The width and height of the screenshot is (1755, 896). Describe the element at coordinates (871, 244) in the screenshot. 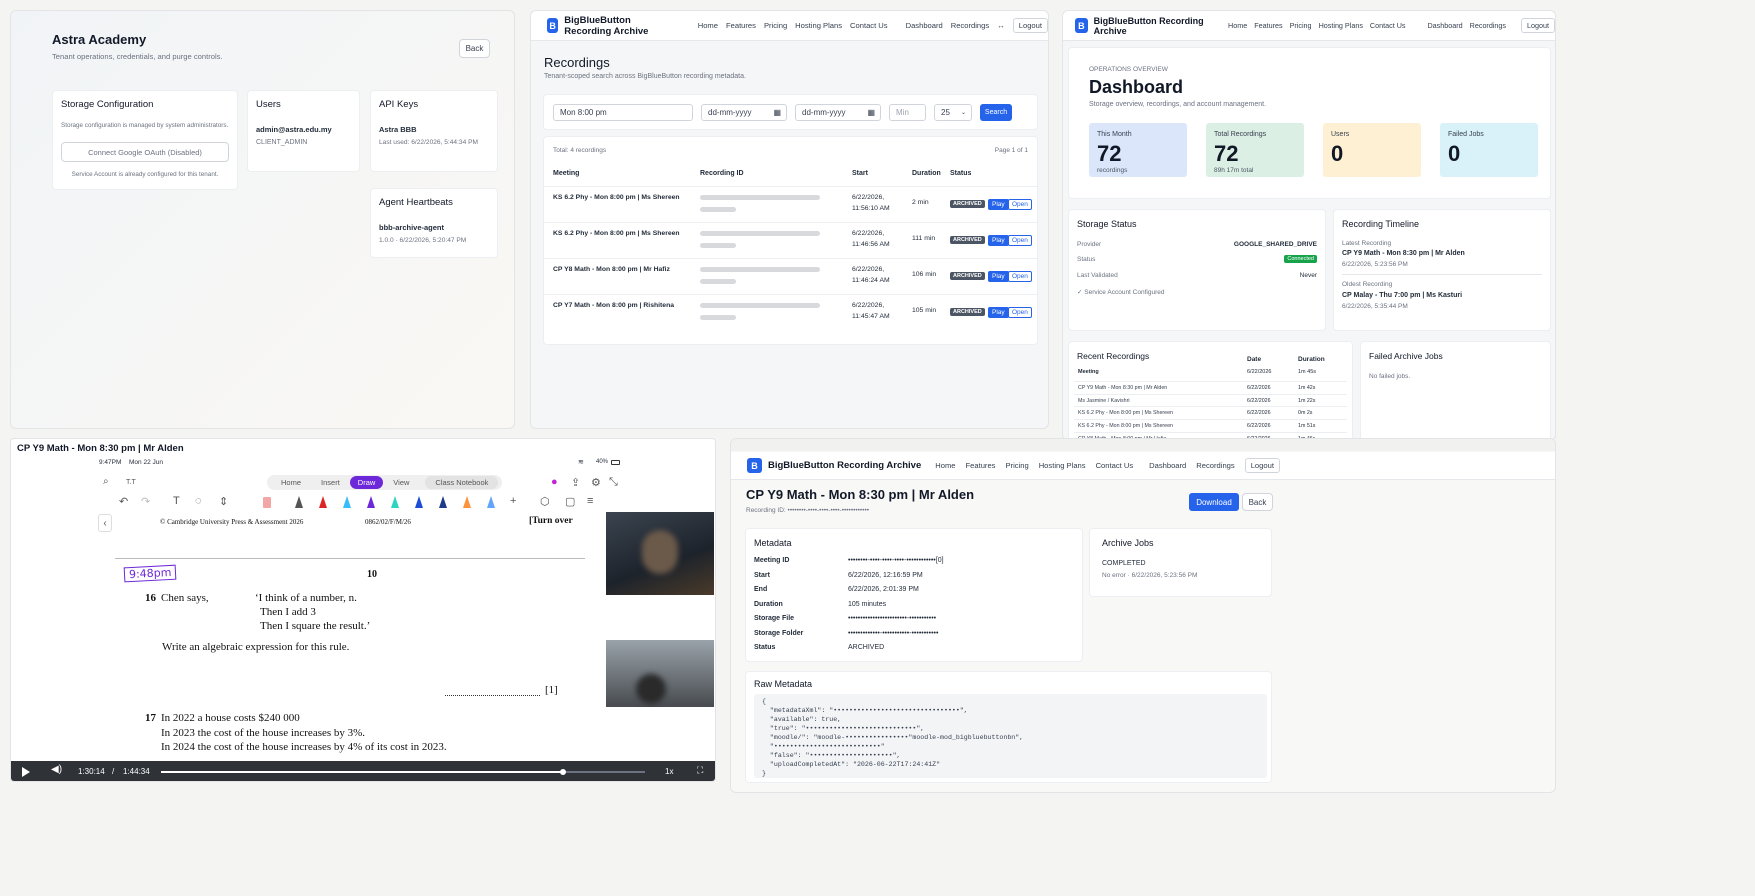

I see `row-start-time: 11:46:56 AM` at that location.